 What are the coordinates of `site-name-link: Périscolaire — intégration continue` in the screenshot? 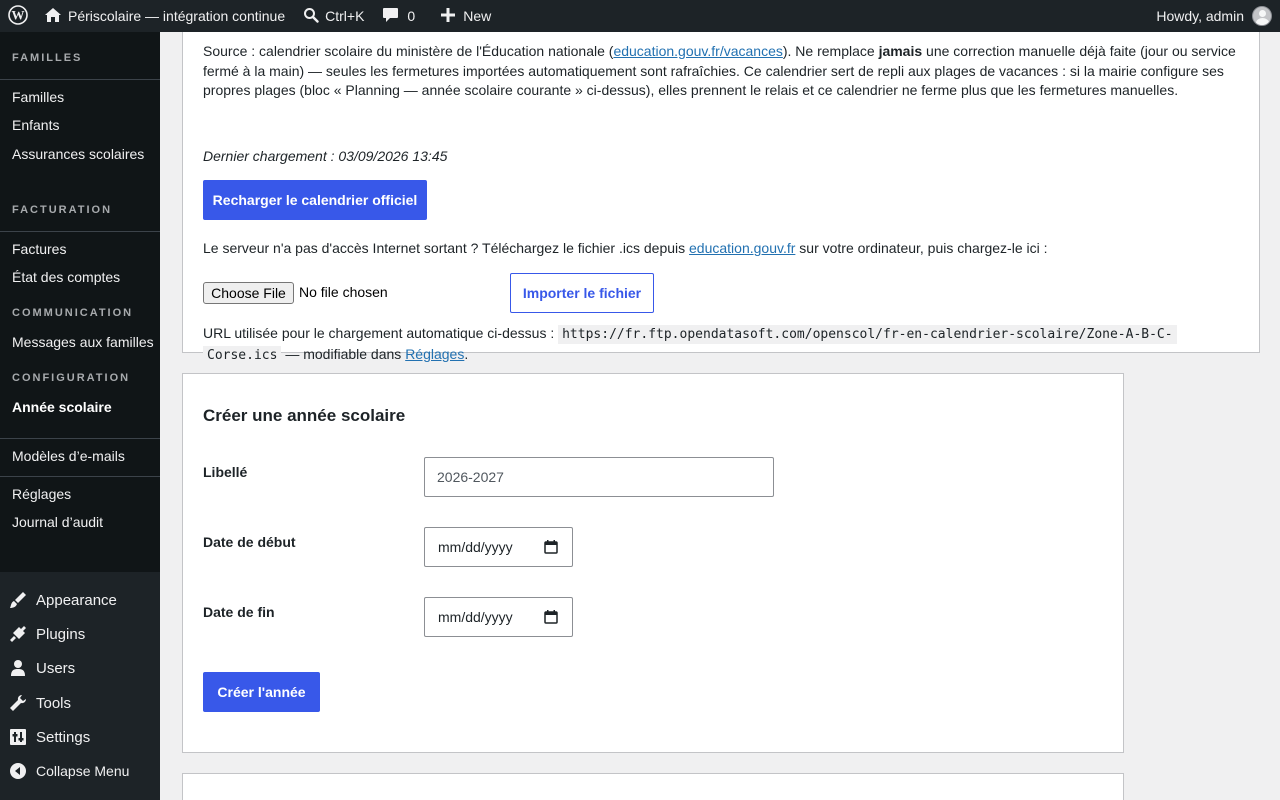 It's located at (164, 16).